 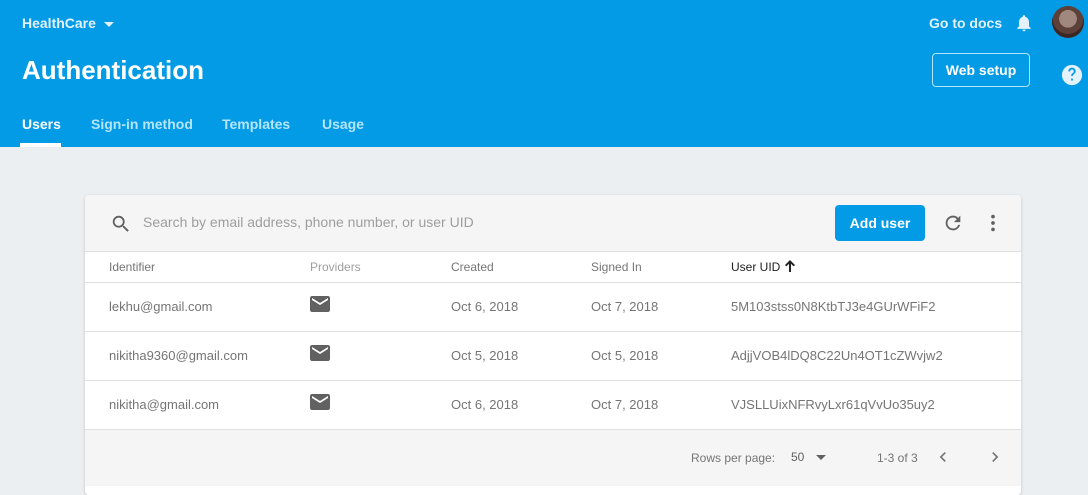 I want to click on user-uid-cell: AdjjVOB4lDQ8C22Un4OT1cZWvjw2, so click(x=837, y=355).